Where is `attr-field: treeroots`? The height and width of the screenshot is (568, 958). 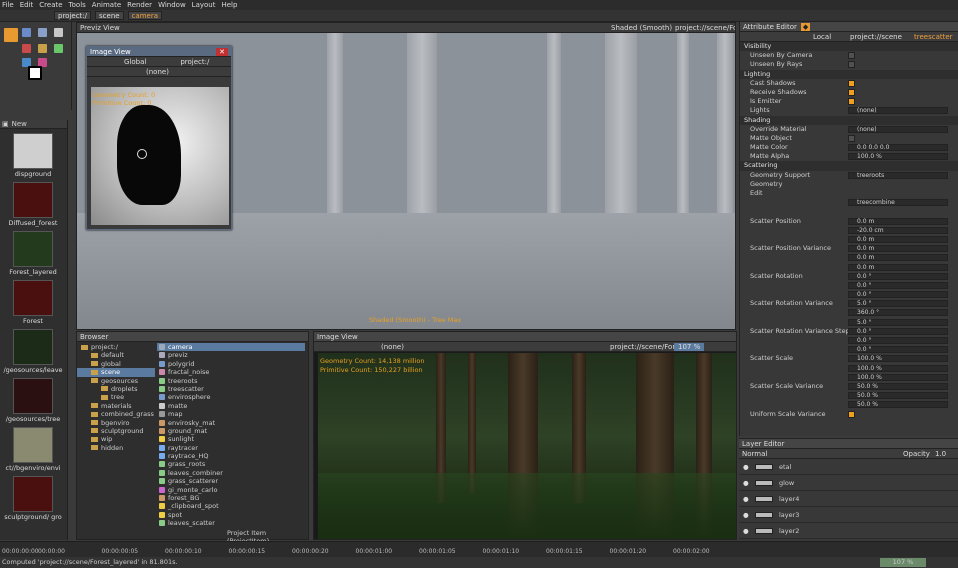
attr-field: treeroots is located at coordinates (898, 175).